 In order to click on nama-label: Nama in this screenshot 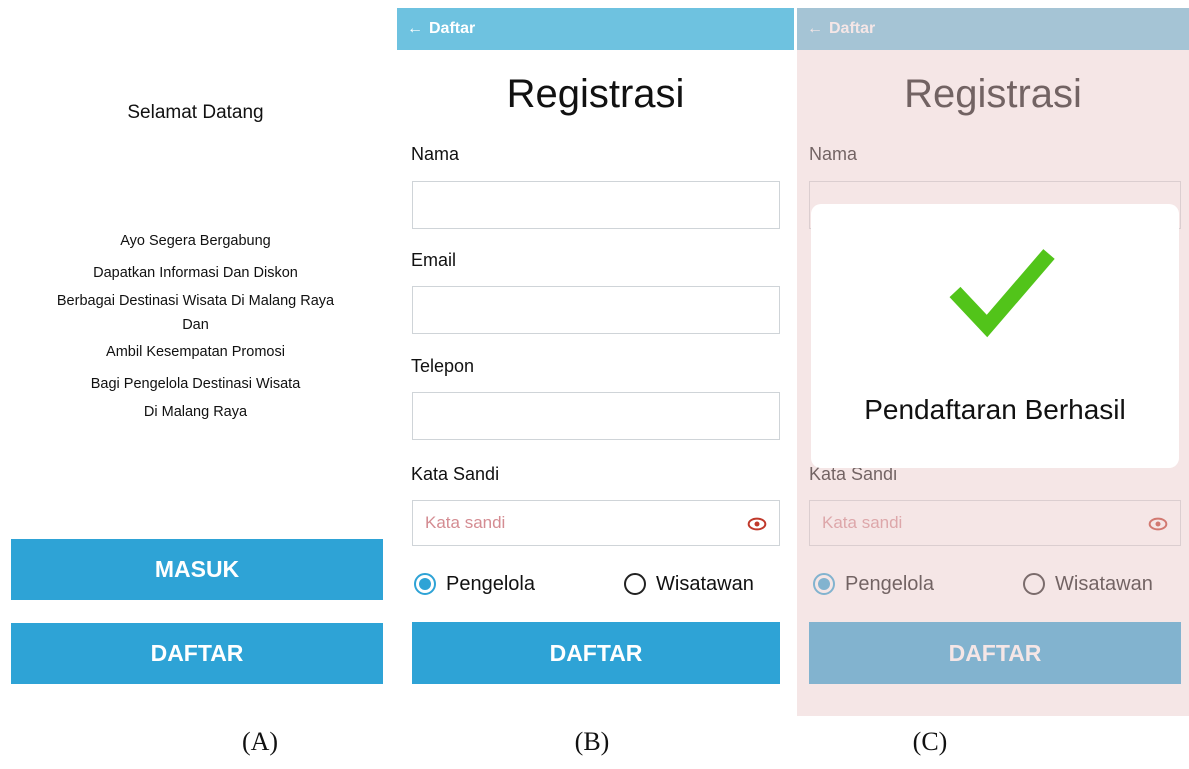, I will do `click(435, 154)`.